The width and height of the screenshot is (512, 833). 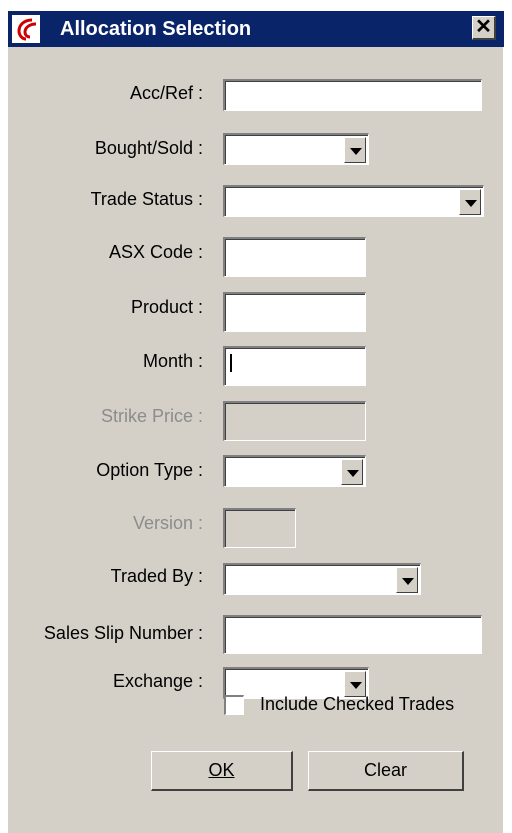 What do you see at coordinates (149, 470) in the screenshot?
I see `option-type-label: Option Type :` at bounding box center [149, 470].